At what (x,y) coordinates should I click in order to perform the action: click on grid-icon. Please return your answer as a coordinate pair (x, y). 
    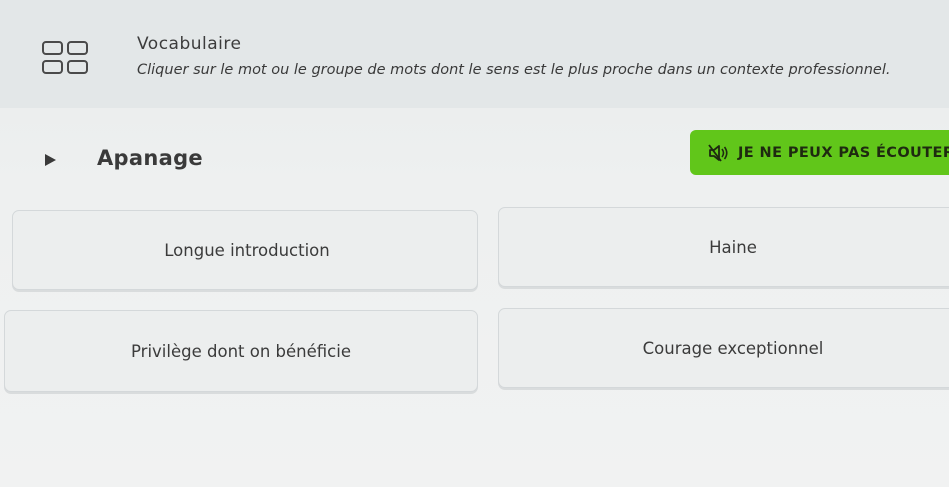
    Looking at the image, I should click on (67, 60).